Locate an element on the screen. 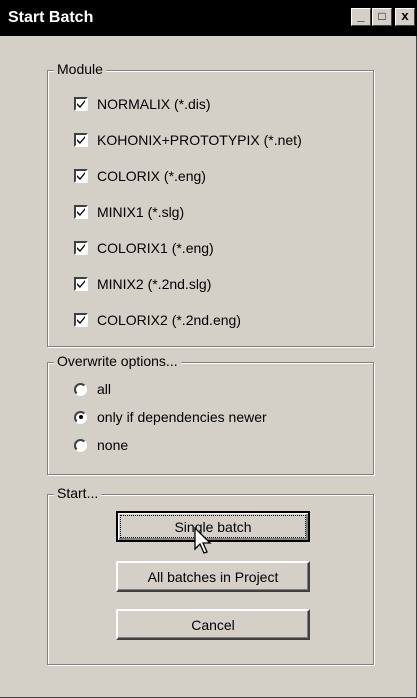 The height and width of the screenshot is (698, 417). maximize-button: □ is located at coordinates (382, 17).